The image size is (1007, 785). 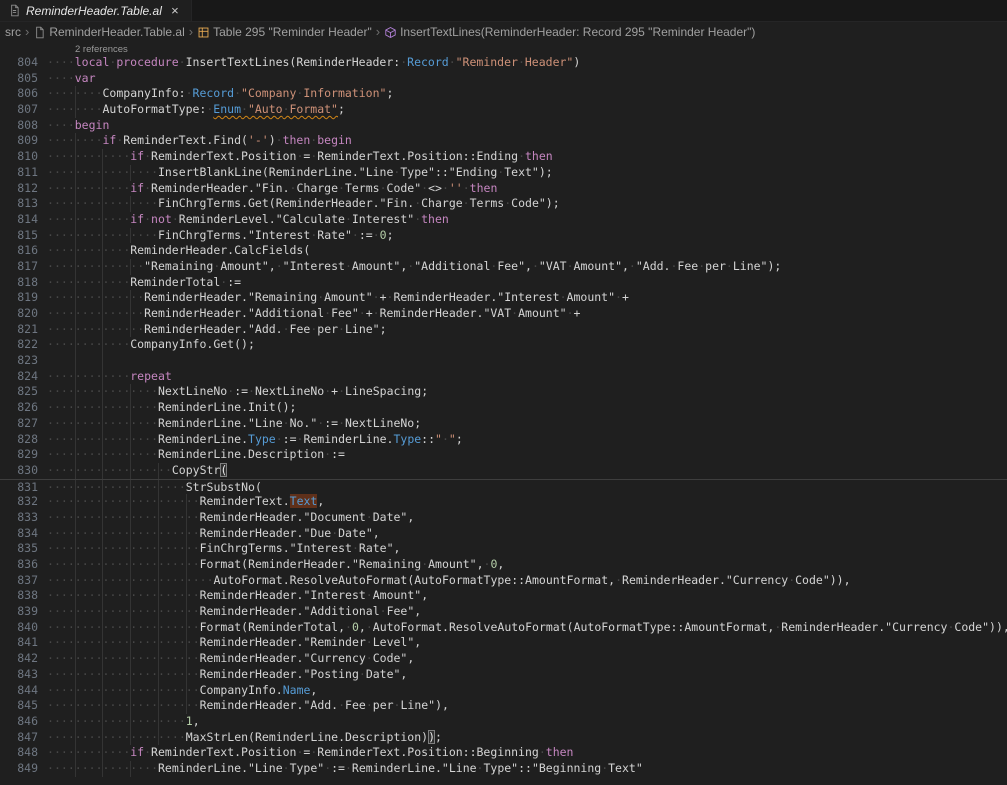 What do you see at coordinates (19, 141) in the screenshot?
I see `line-number: 809` at bounding box center [19, 141].